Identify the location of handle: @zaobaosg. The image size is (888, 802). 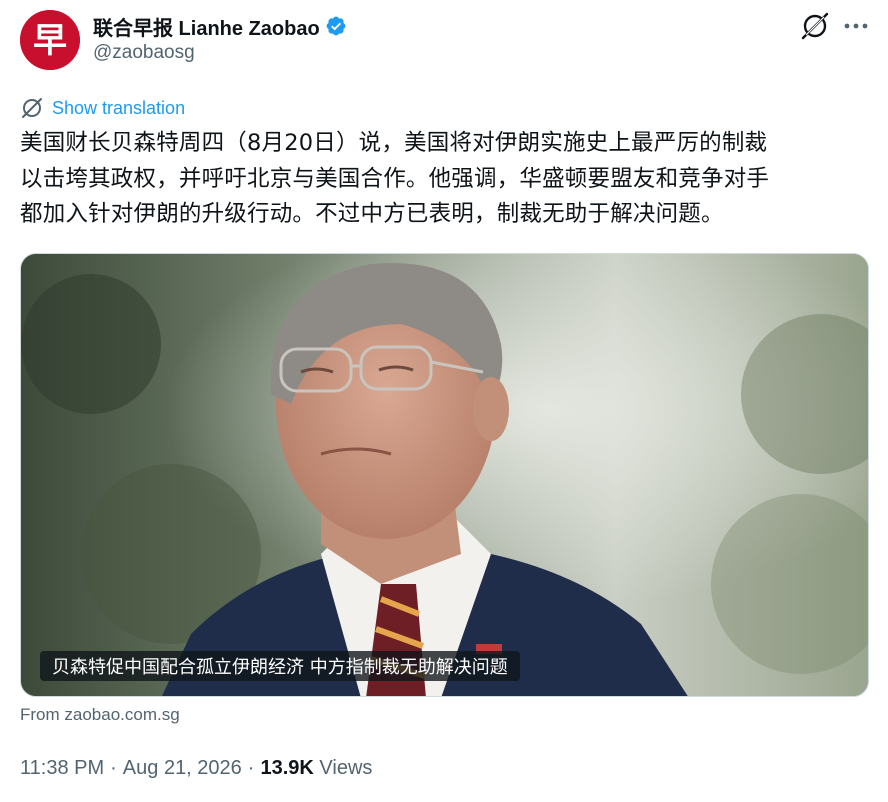
(220, 53).